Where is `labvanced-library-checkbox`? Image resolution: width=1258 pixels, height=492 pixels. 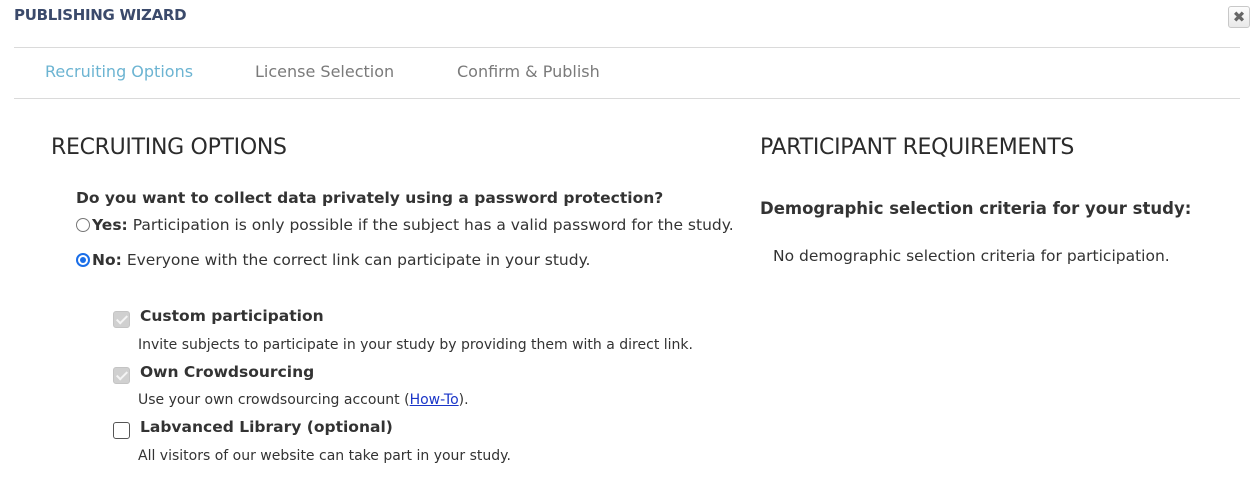
labvanced-library-checkbox is located at coordinates (121, 430).